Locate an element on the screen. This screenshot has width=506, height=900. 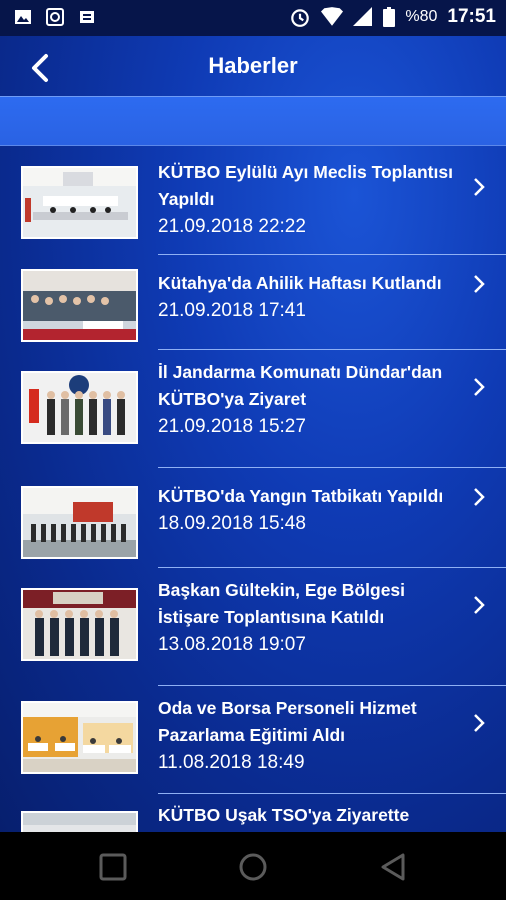
home-icon is located at coordinates (253, 867).